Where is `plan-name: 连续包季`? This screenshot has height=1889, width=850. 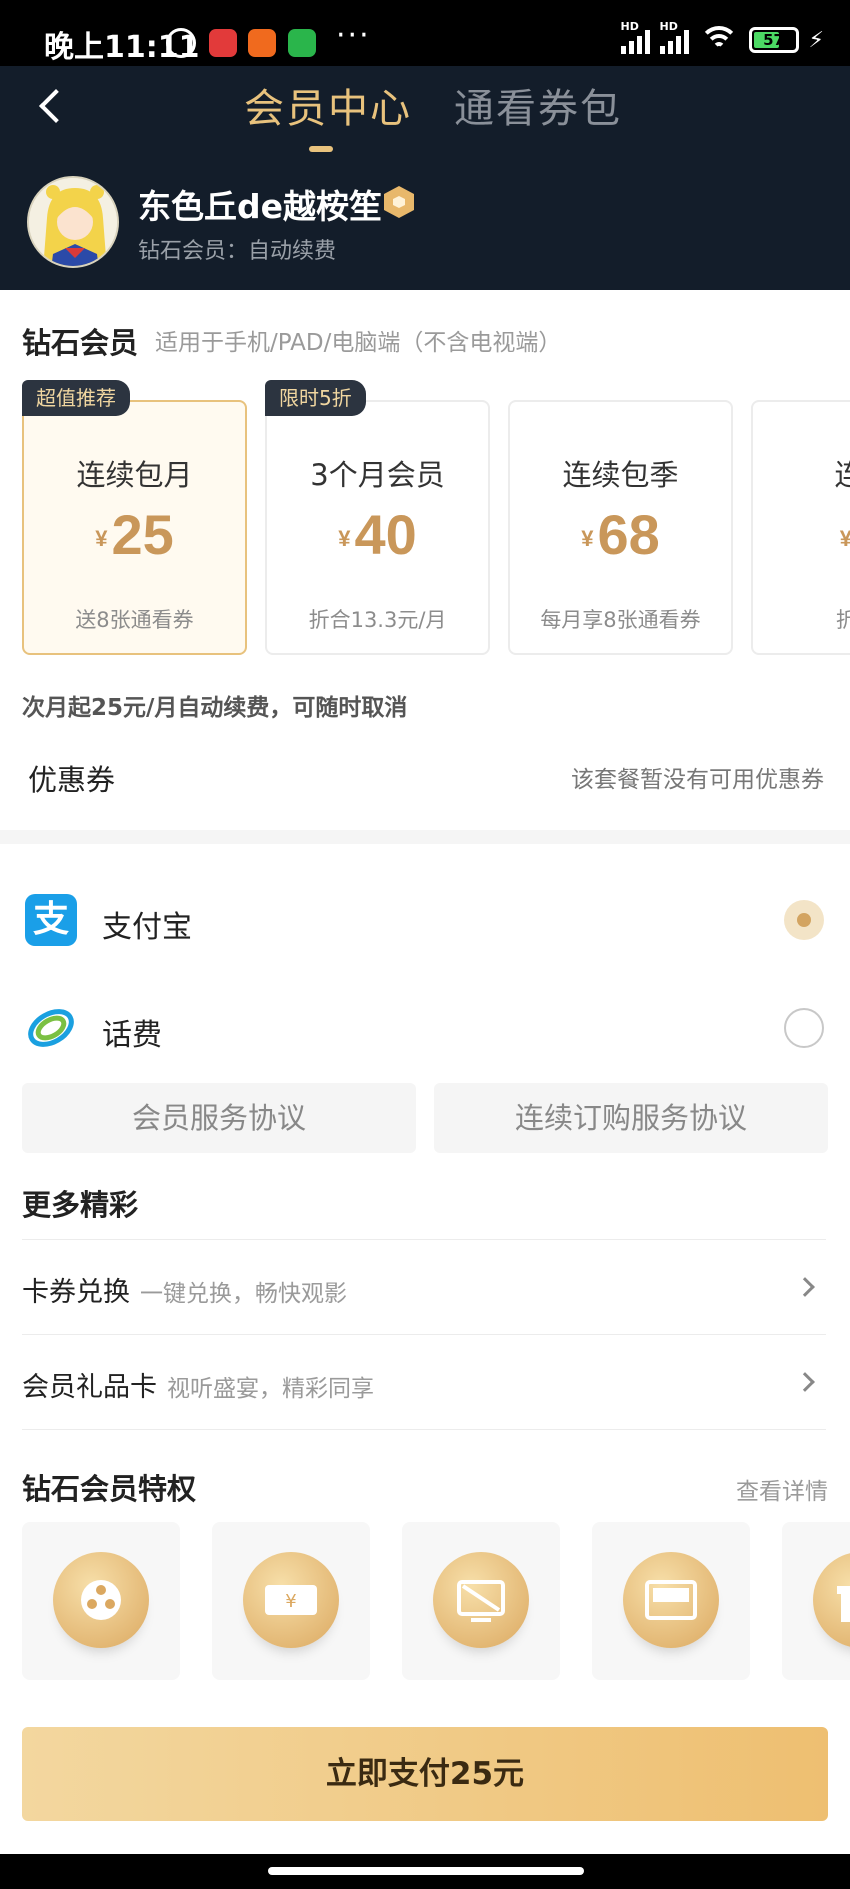
plan-name: 连续包季 is located at coordinates (620, 475).